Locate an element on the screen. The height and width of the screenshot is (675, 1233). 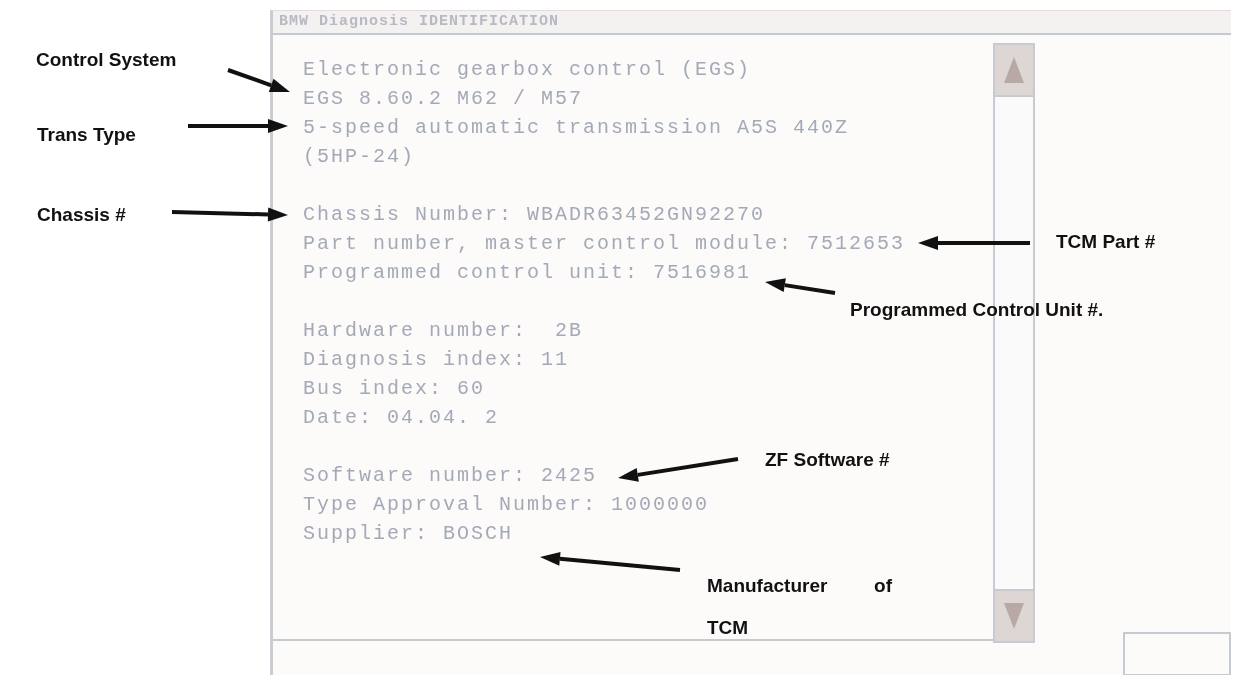
info-line: Chassis Number: WBADR63452GN92270 is located at coordinates (534, 215).